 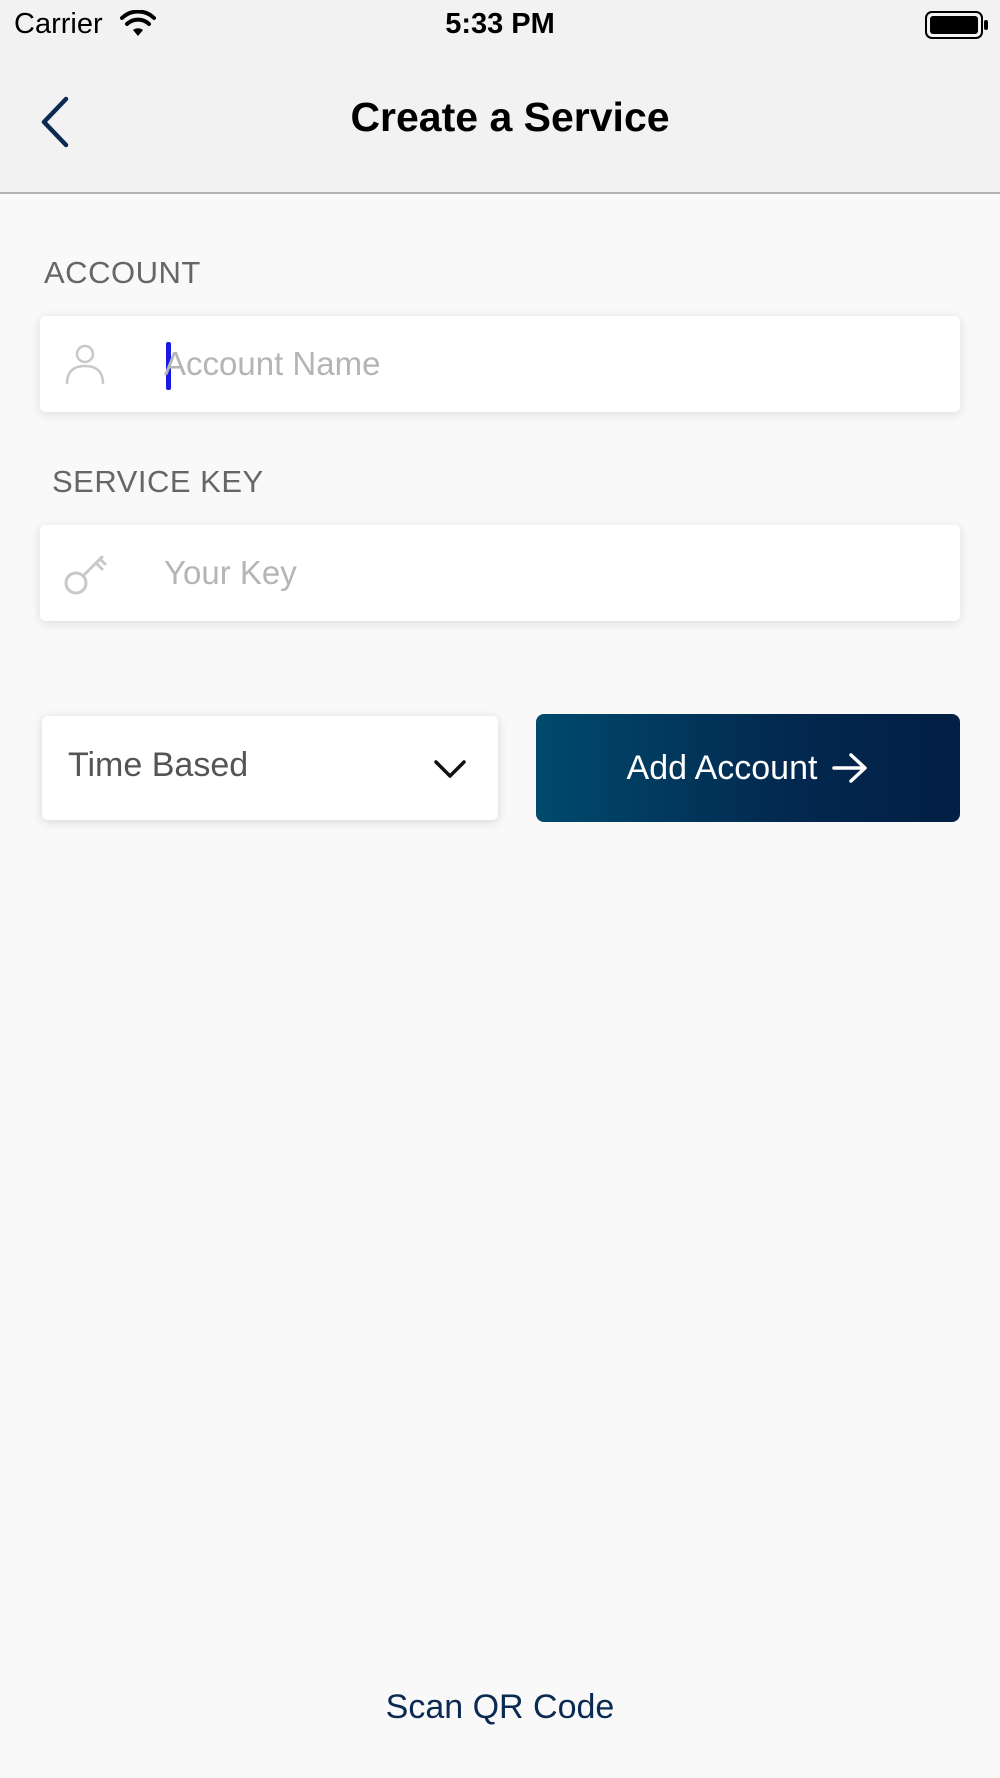 I want to click on chevron-down-icon, so click(x=450, y=769).